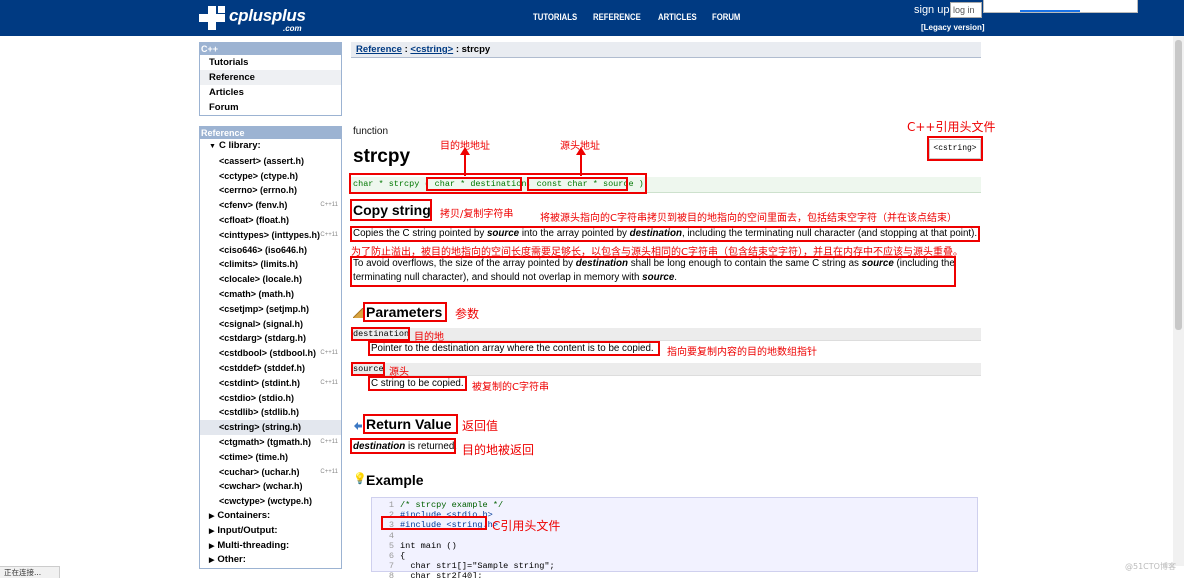  I want to click on sidebar-lib-item: <cstddef> (stddef.h), so click(270, 368).